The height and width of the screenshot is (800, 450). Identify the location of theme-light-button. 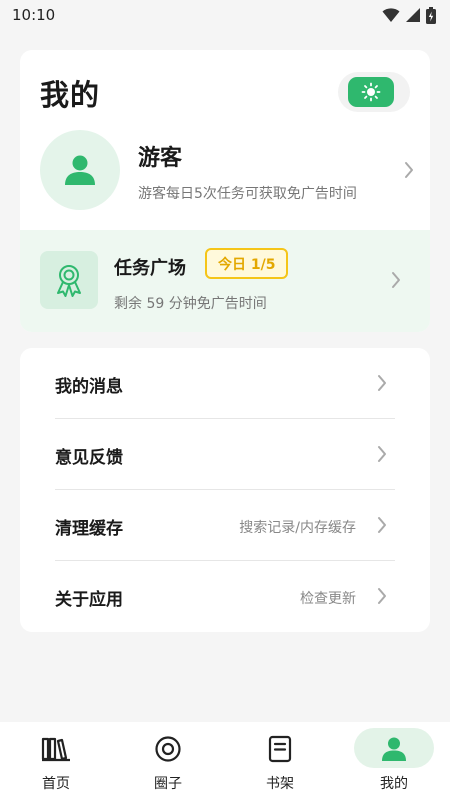
(371, 92).